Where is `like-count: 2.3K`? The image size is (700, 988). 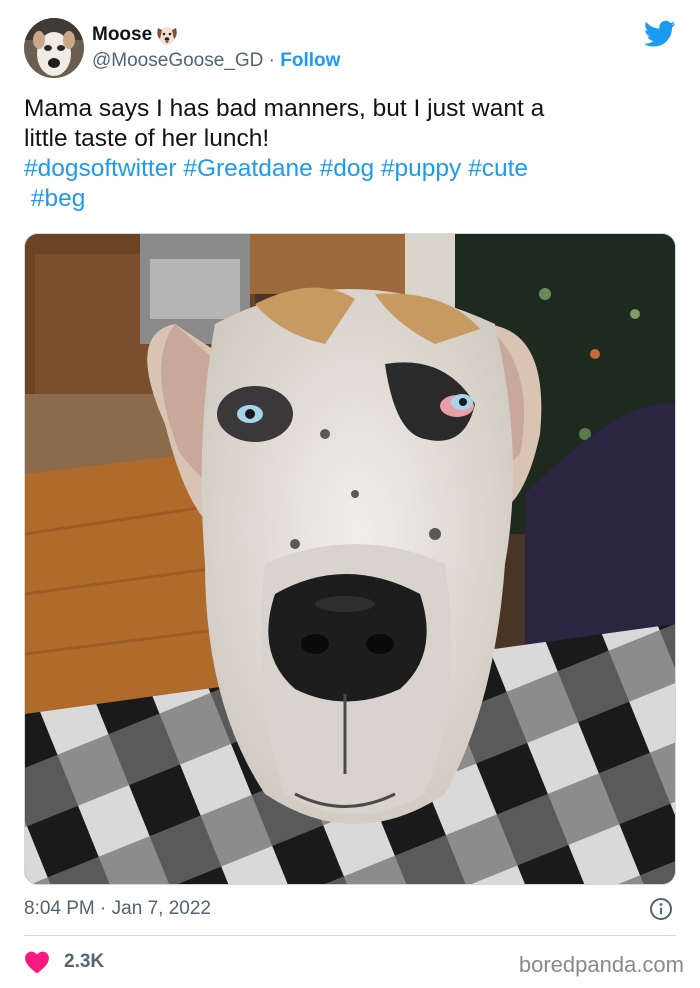
like-count: 2.3K is located at coordinates (84, 961).